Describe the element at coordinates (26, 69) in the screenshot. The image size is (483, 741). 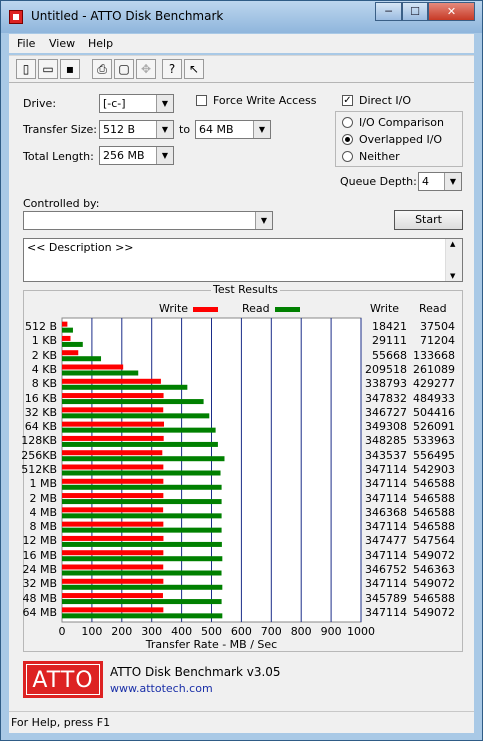
I see `new-icon: ▯` at that location.